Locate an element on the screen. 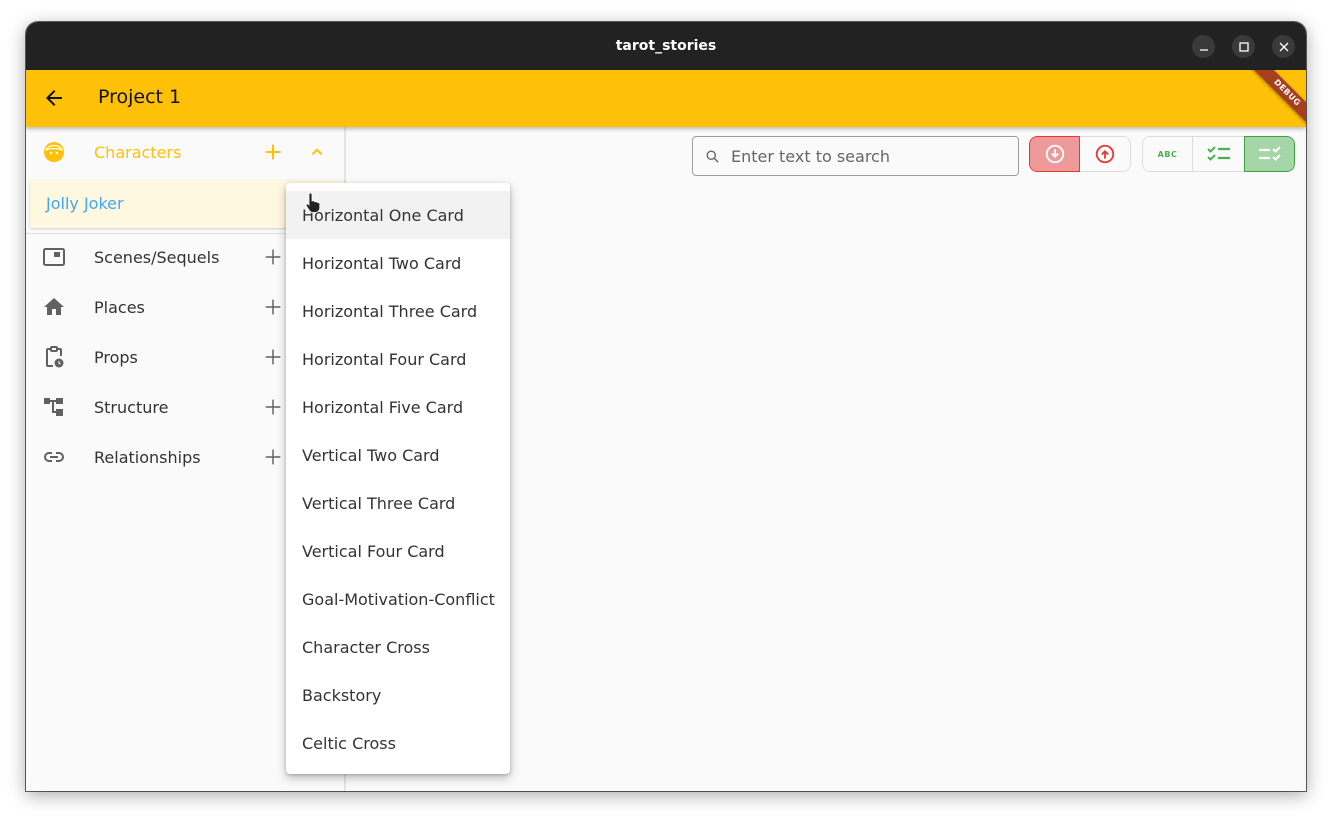 This screenshot has height=819, width=1332. add-place-button is located at coordinates (273, 307).